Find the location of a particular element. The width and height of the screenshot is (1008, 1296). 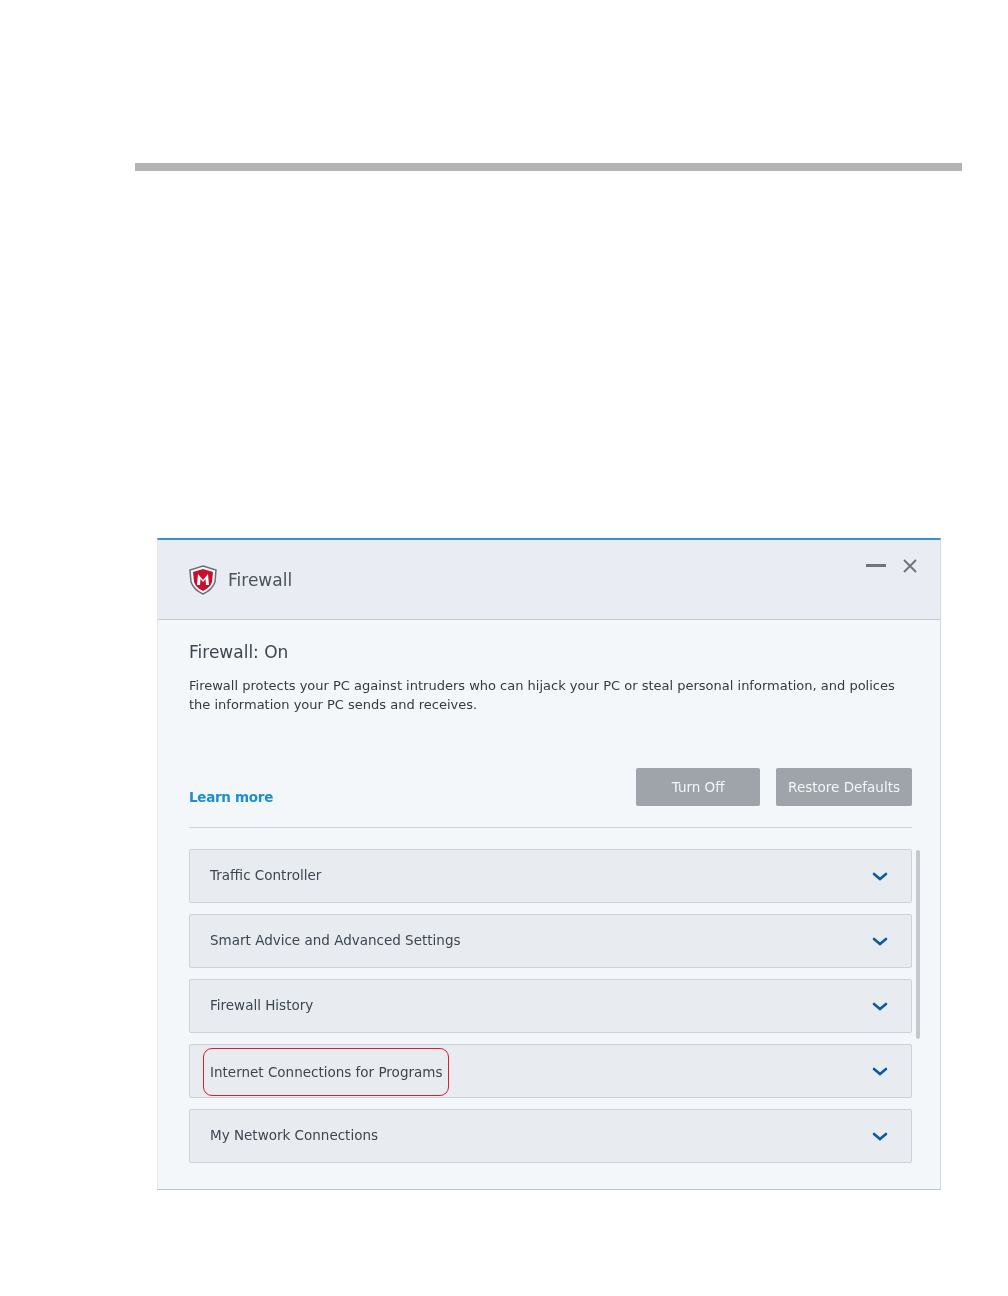

status-heading: Firewall: On is located at coordinates (239, 652).